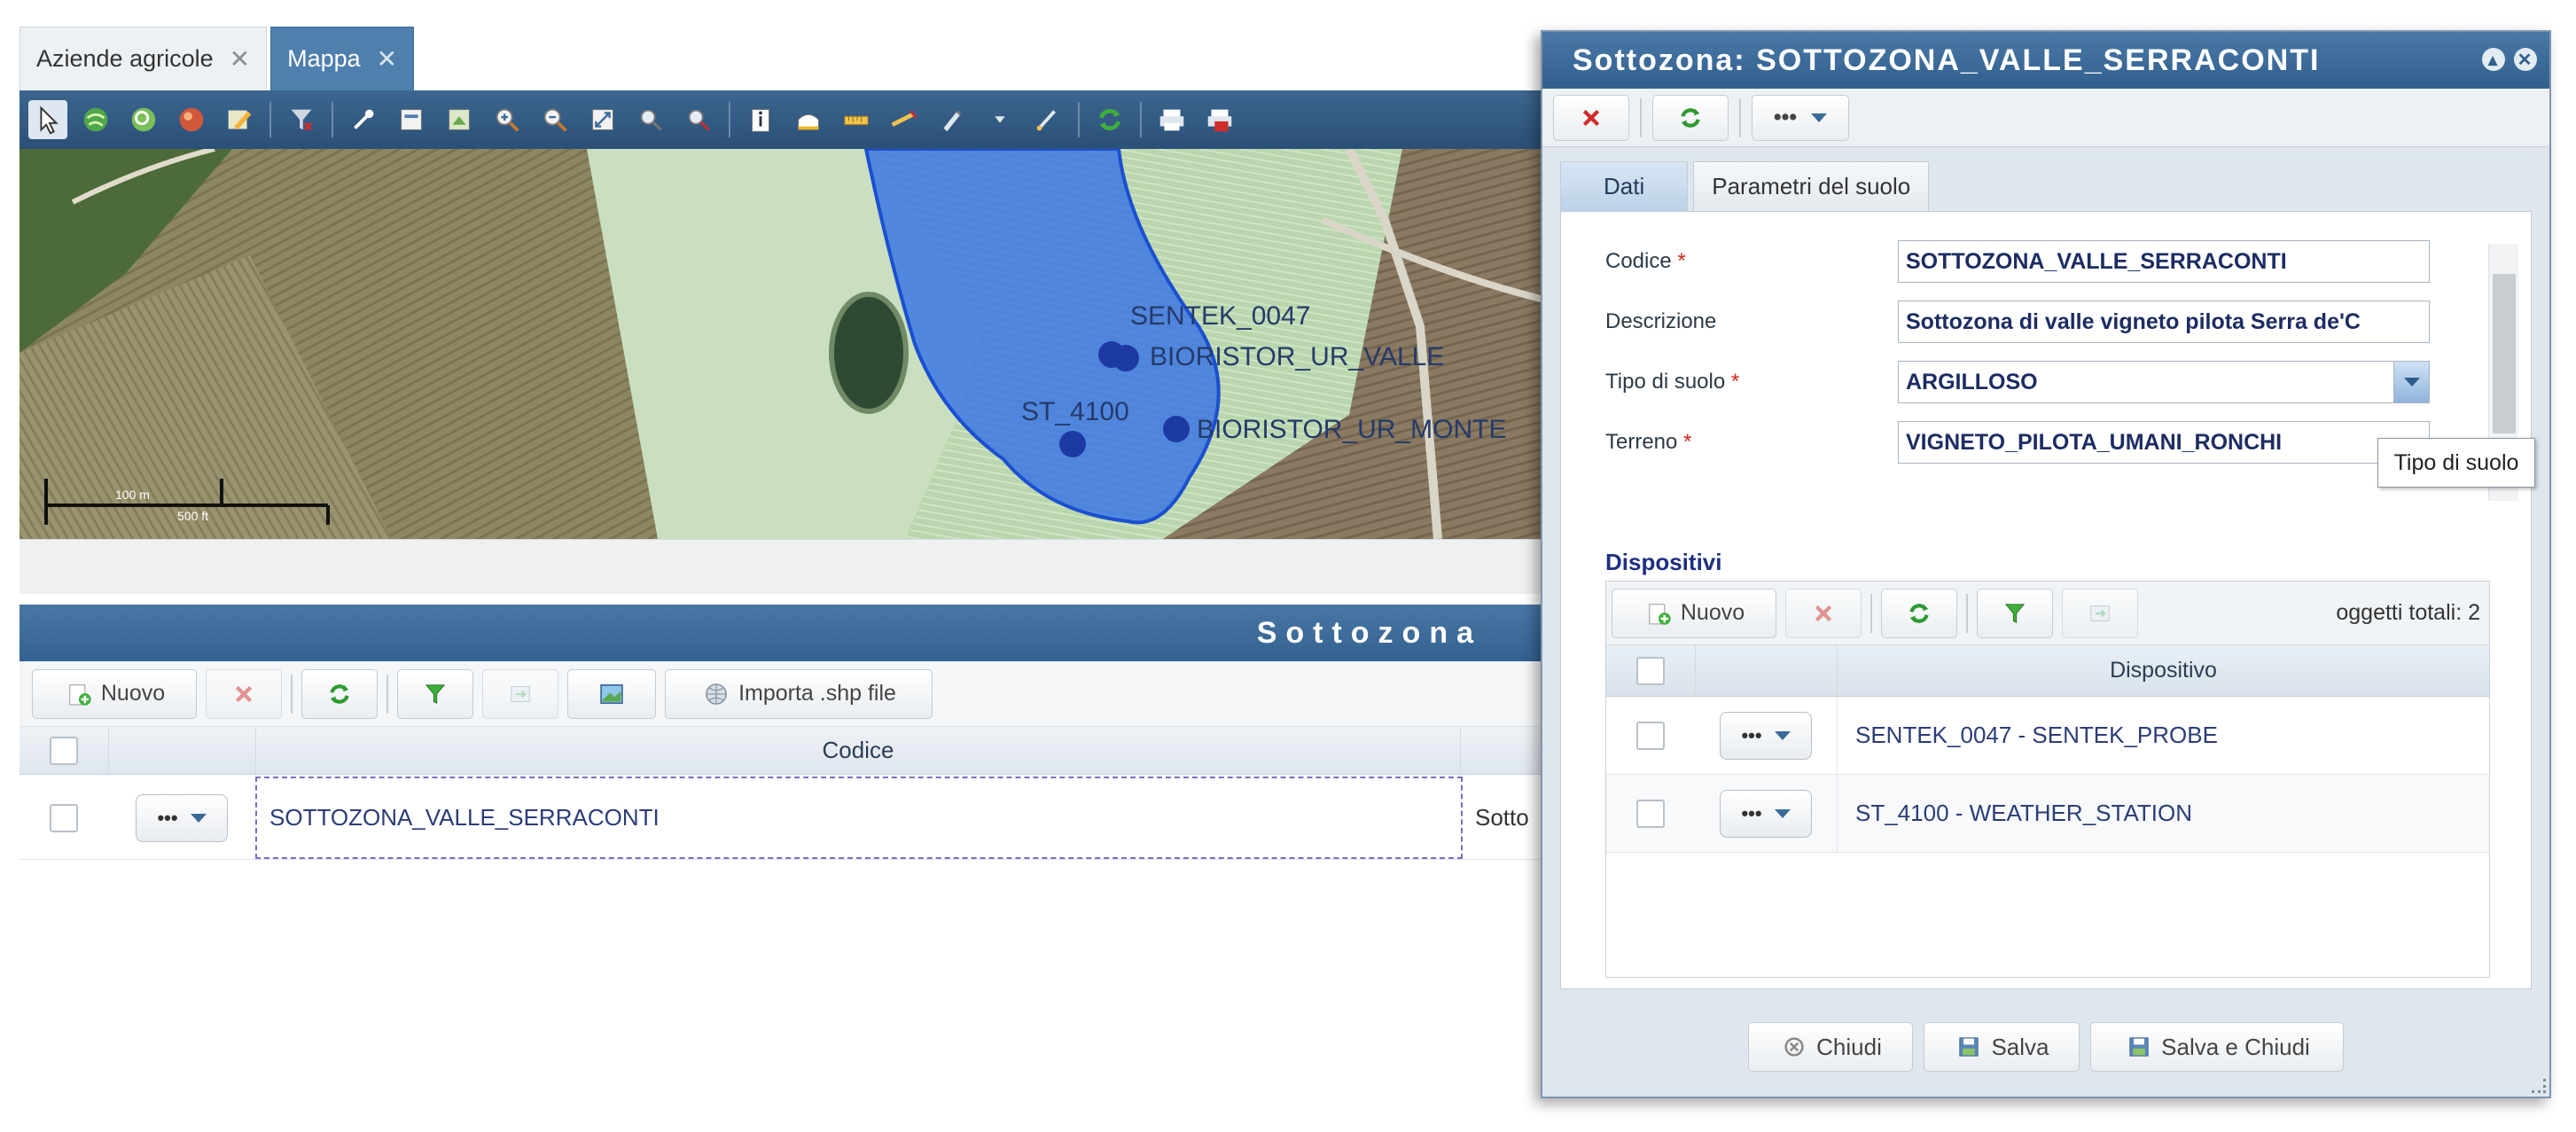  What do you see at coordinates (799, 694) in the screenshot?
I see `import-shp-button: Importa .shp file` at bounding box center [799, 694].